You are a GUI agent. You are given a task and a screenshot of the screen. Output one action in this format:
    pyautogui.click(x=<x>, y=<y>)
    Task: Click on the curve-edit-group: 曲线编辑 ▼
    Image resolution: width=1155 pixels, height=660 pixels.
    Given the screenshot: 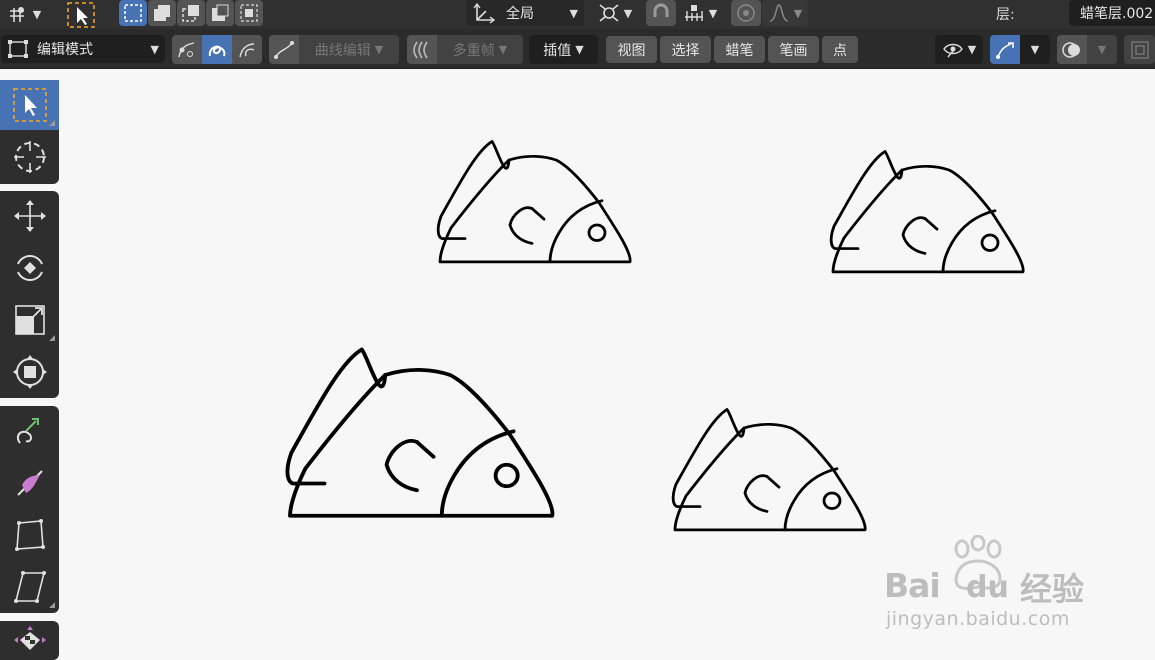 What is the action you would take?
    pyautogui.click(x=334, y=49)
    